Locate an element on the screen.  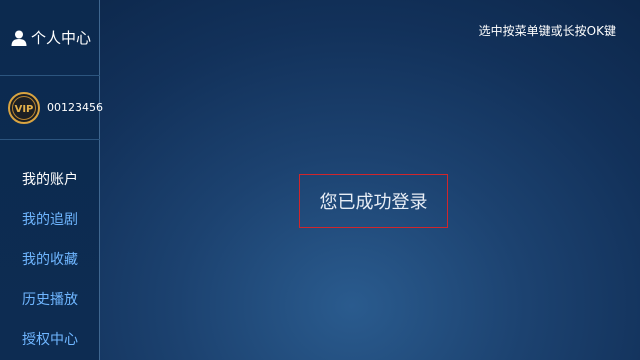
sidebar-header: 个人中心 is located at coordinates (50, 38).